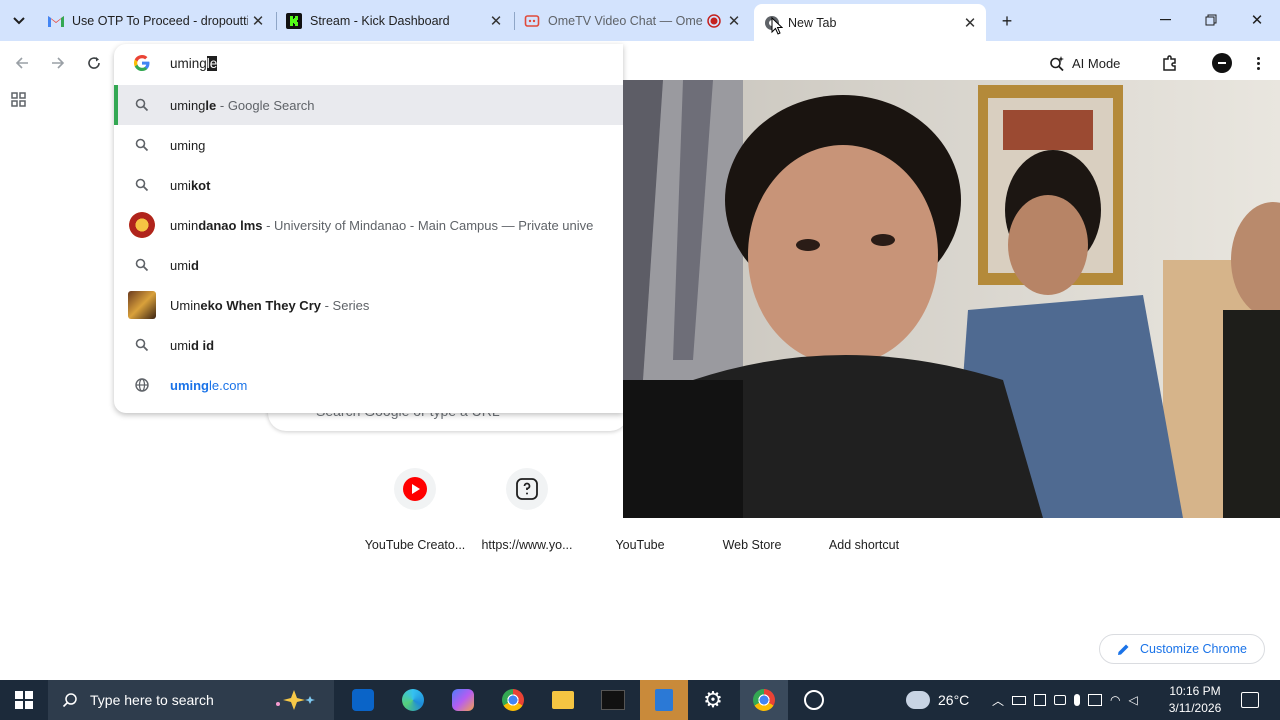 The width and height of the screenshot is (1280, 720). I want to click on notification-button, so click(1250, 700).